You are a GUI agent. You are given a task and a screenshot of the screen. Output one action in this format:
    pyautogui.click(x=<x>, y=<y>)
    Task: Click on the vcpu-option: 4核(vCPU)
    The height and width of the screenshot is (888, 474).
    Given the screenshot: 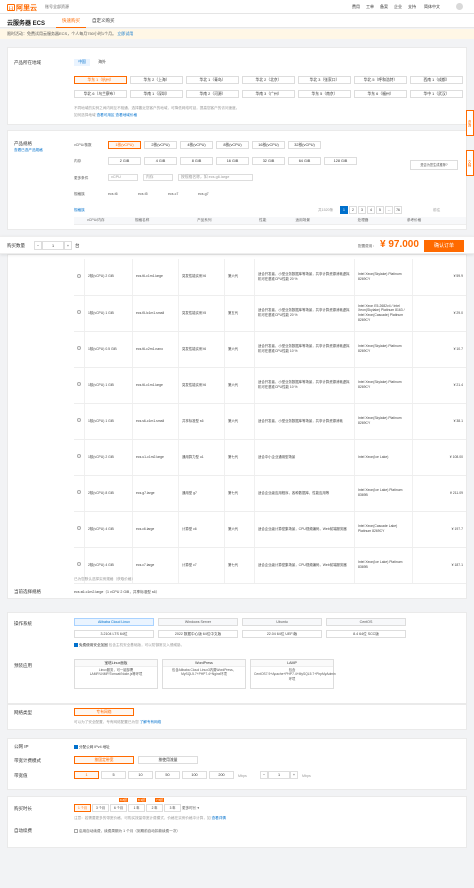 What is the action you would take?
    pyautogui.click(x=196, y=145)
    